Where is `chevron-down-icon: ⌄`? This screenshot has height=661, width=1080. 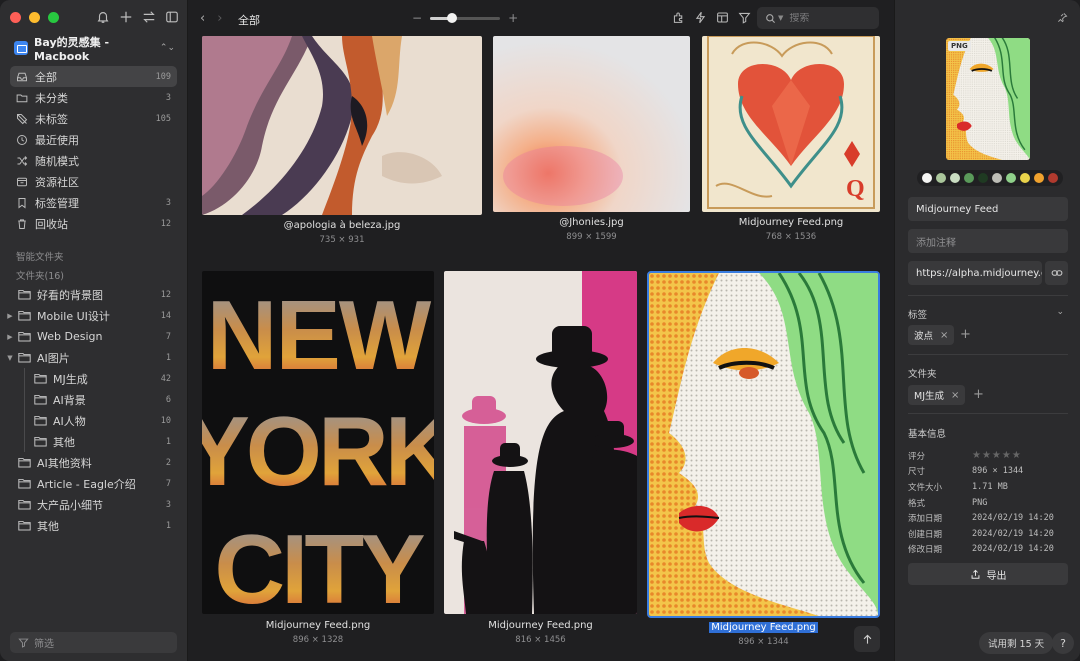
chevron-down-icon: ⌄ is located at coordinates (1060, 312).